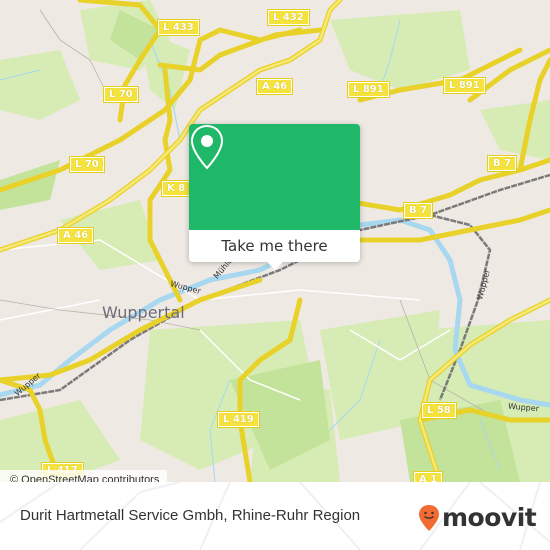  Describe the element at coordinates (274, 246) in the screenshot. I see `take-me-there-button: Take me there` at that location.